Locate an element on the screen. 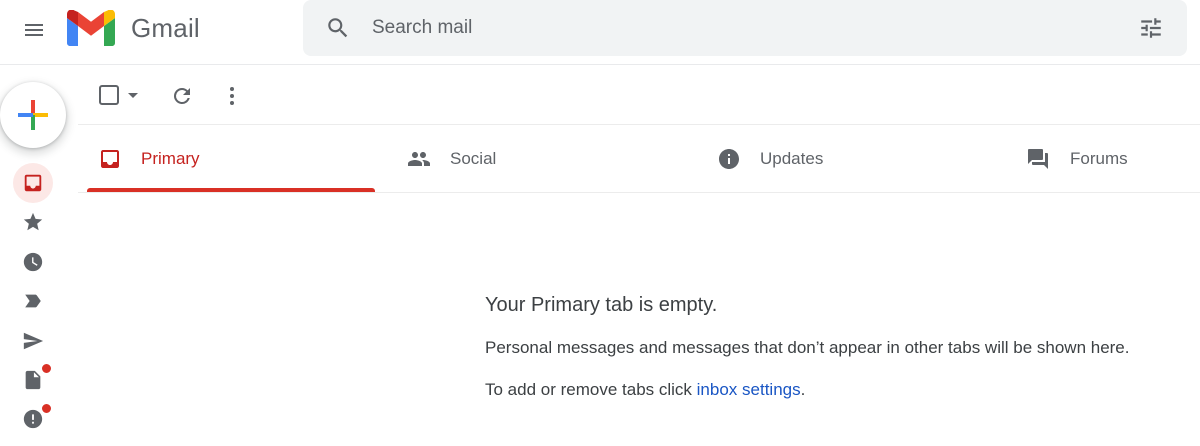  sidebar-item-inbox is located at coordinates (33, 183).